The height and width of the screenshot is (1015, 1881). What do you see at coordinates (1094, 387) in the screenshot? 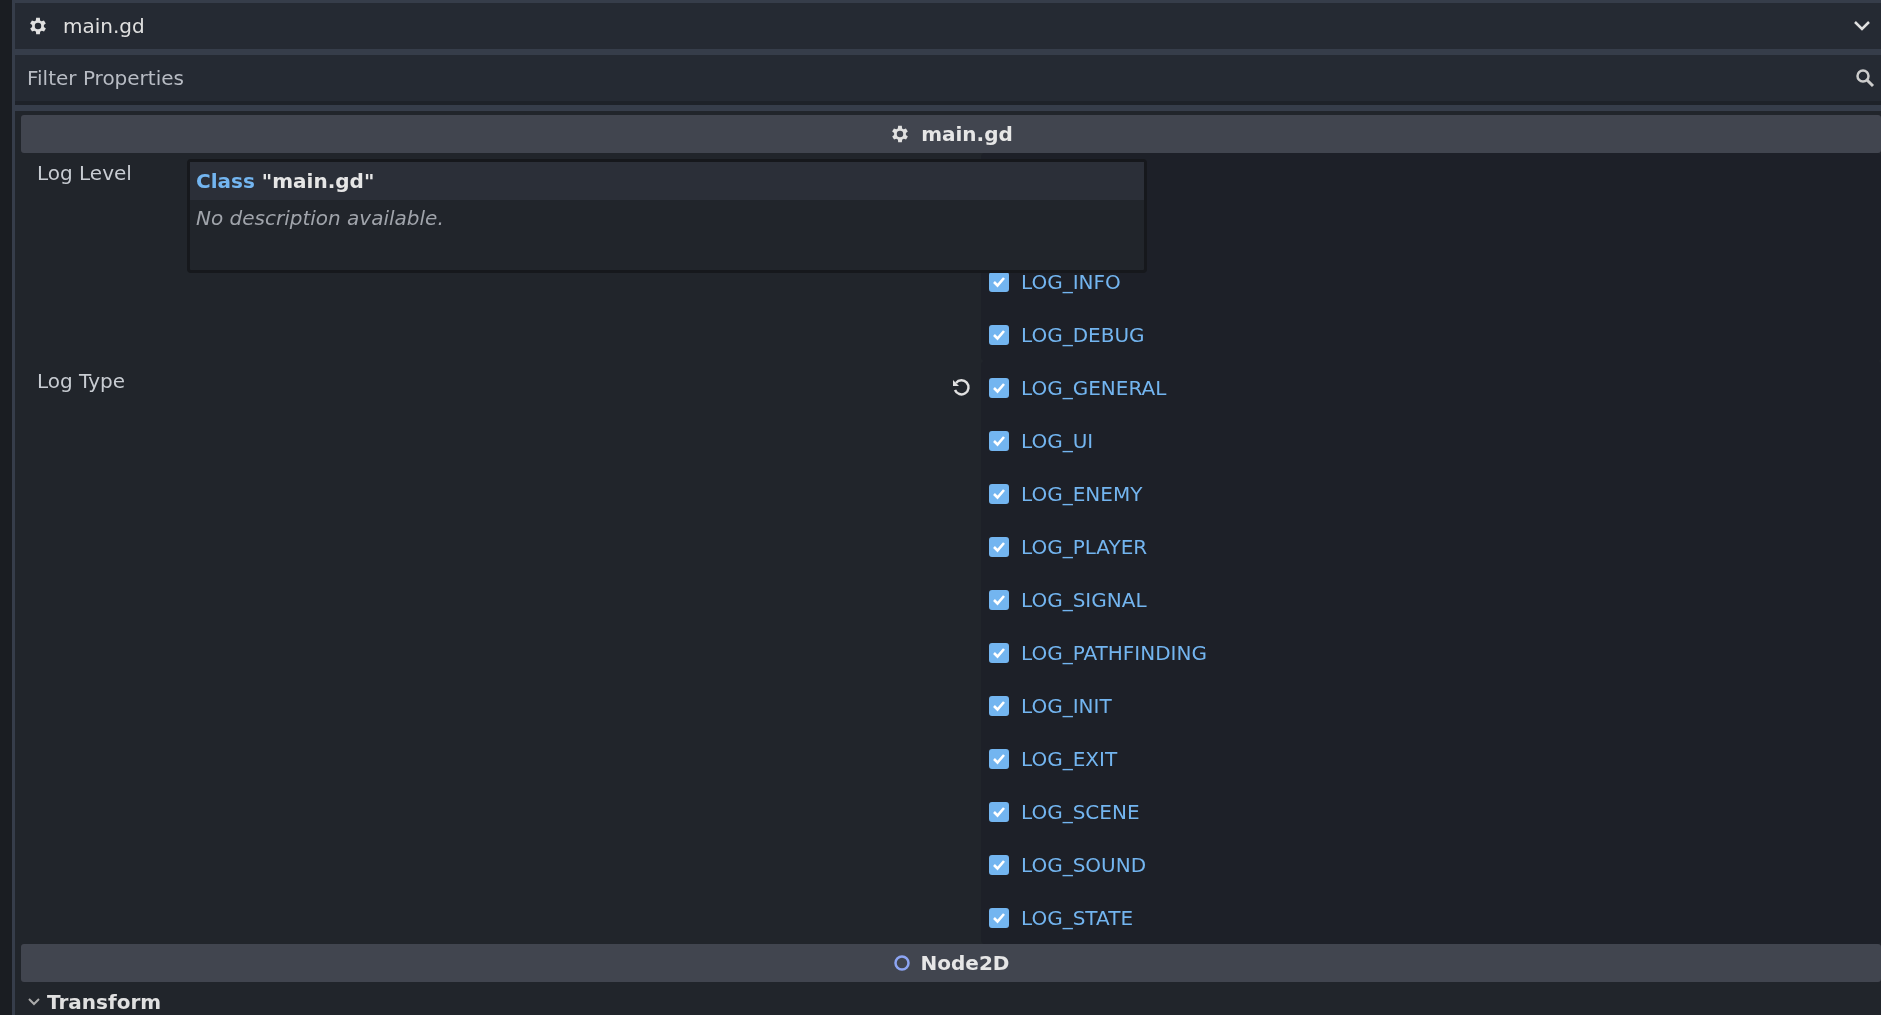
I see `flag-label: LOG_GENERAL` at bounding box center [1094, 387].